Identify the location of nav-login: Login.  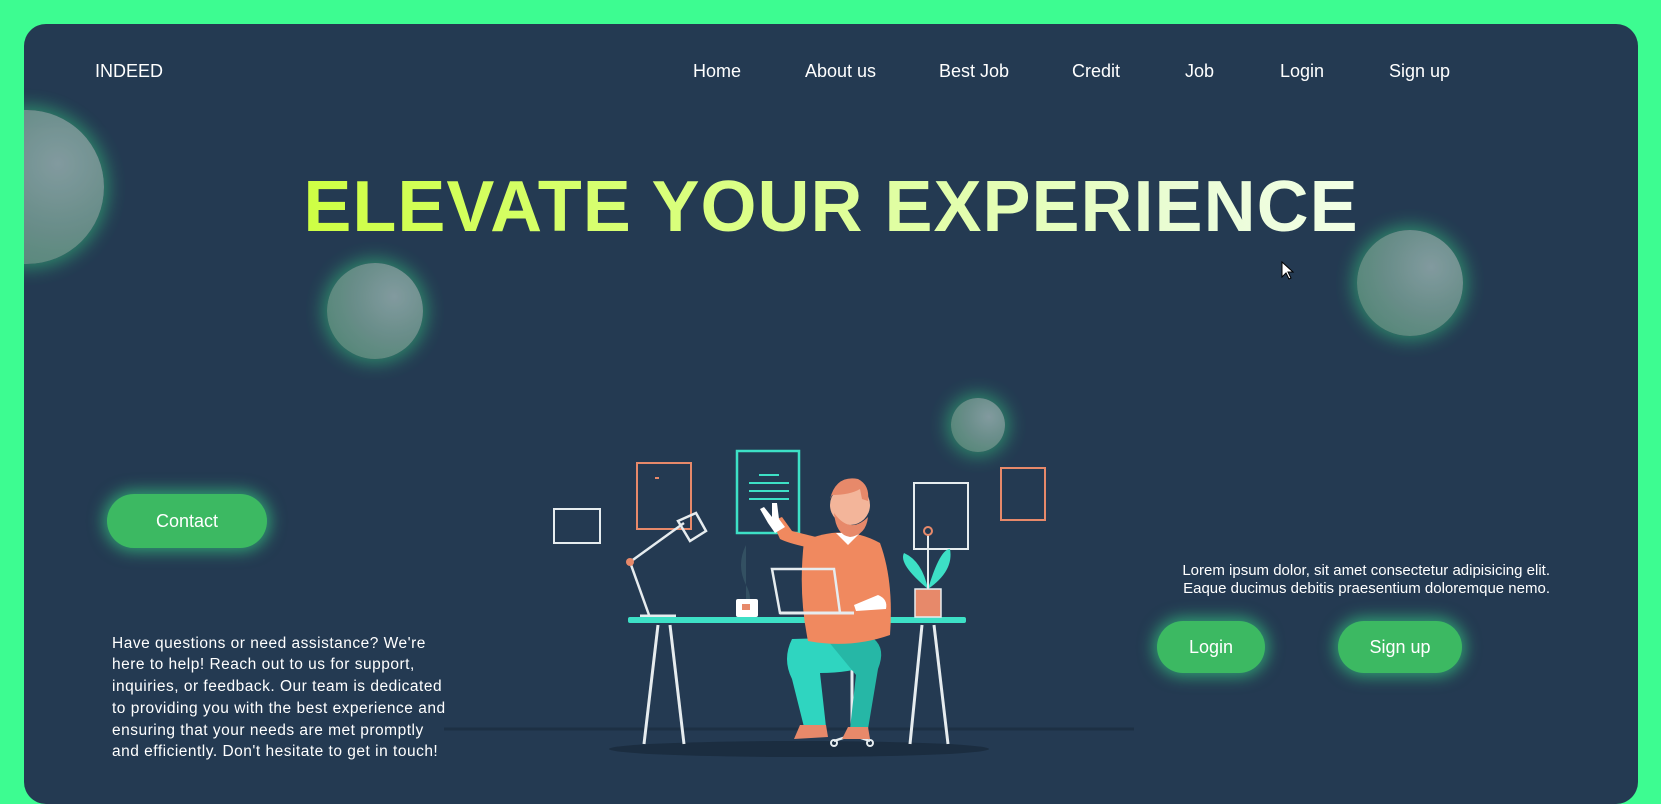
(1302, 71).